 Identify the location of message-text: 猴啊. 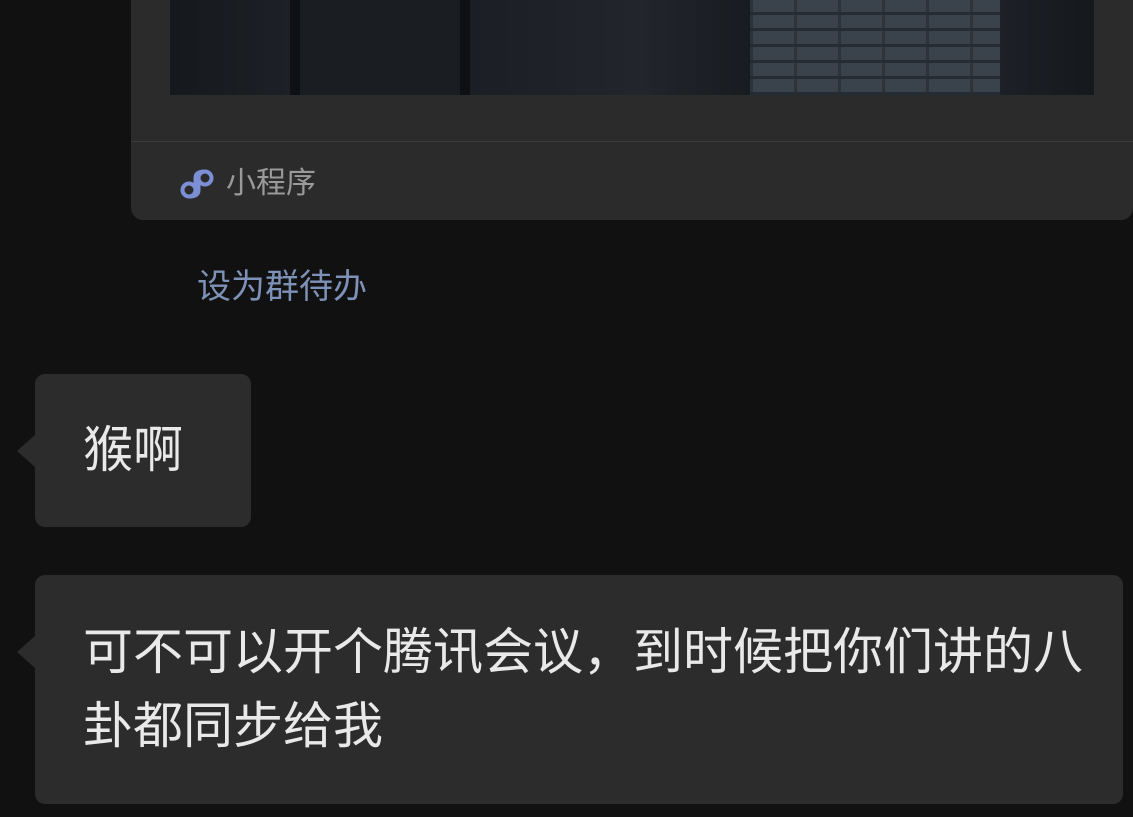
(133, 450).